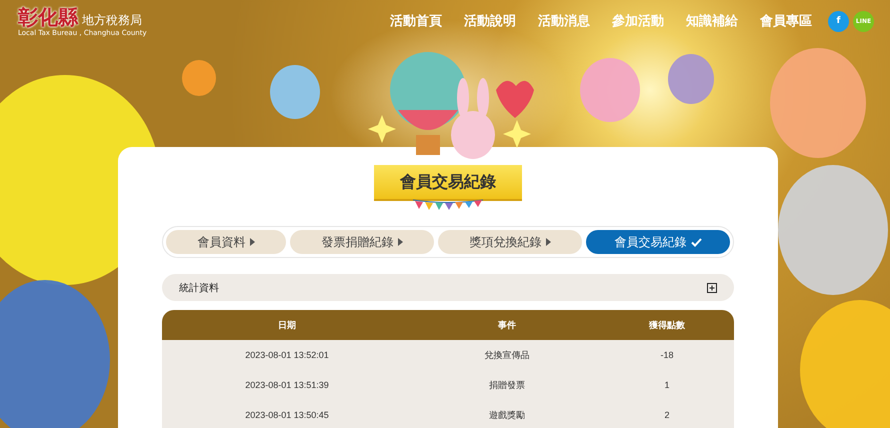 This screenshot has width=890, height=428. Describe the element at coordinates (666, 415) in the screenshot. I see `table-cell-text: 2` at that location.